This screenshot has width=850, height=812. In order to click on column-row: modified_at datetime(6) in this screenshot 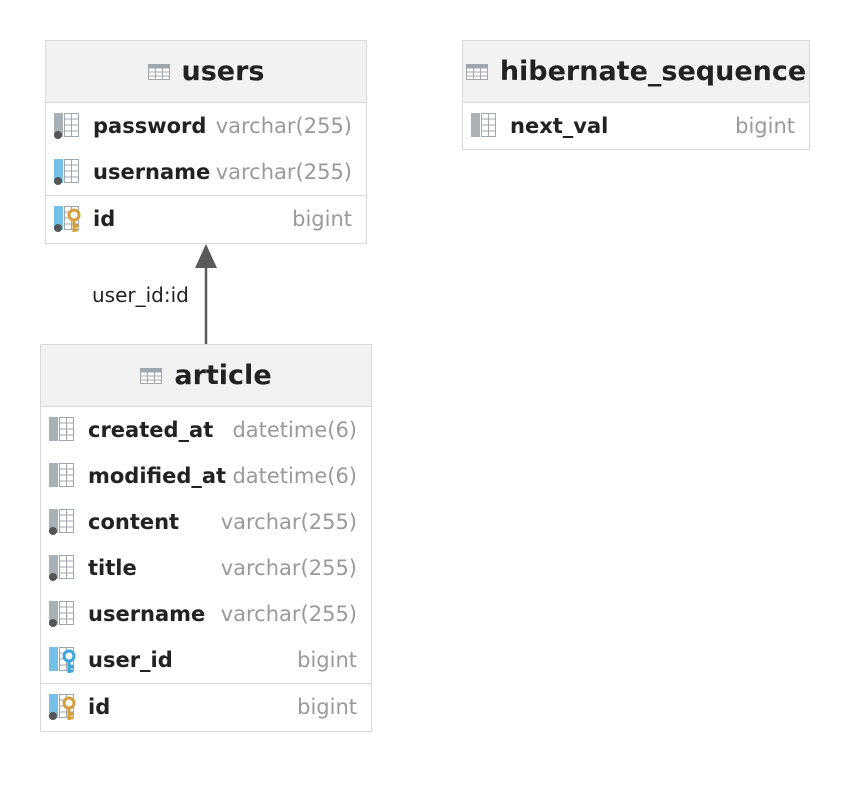, I will do `click(206, 476)`.